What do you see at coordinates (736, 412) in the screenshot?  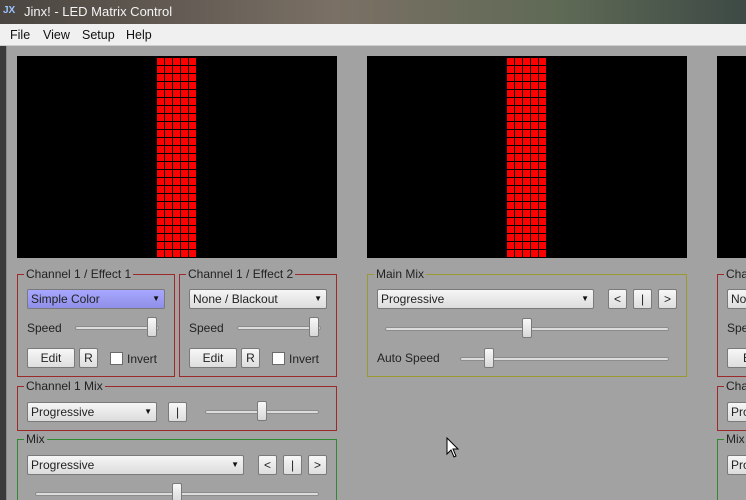 I see `channel2-mix-combo: Pro` at bounding box center [736, 412].